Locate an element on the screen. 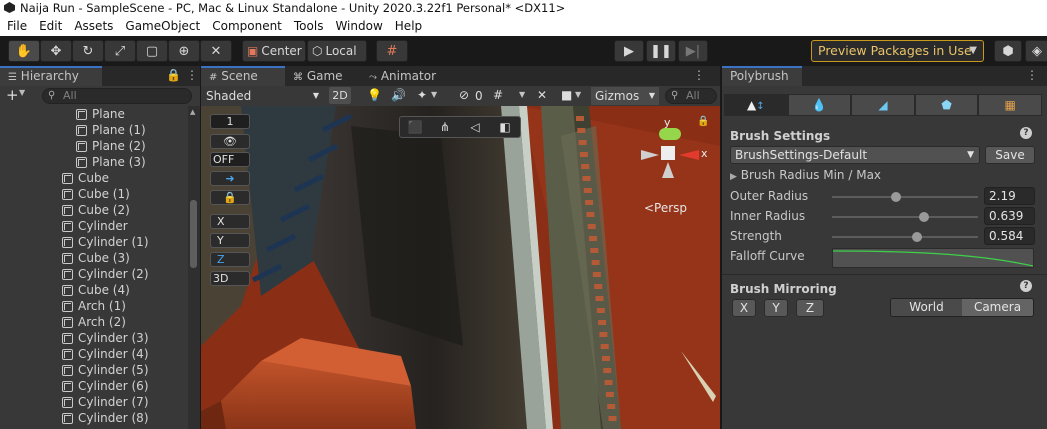 This screenshot has width=1047, height=429. hierarchy-item: Plane (1) is located at coordinates (94, 130).